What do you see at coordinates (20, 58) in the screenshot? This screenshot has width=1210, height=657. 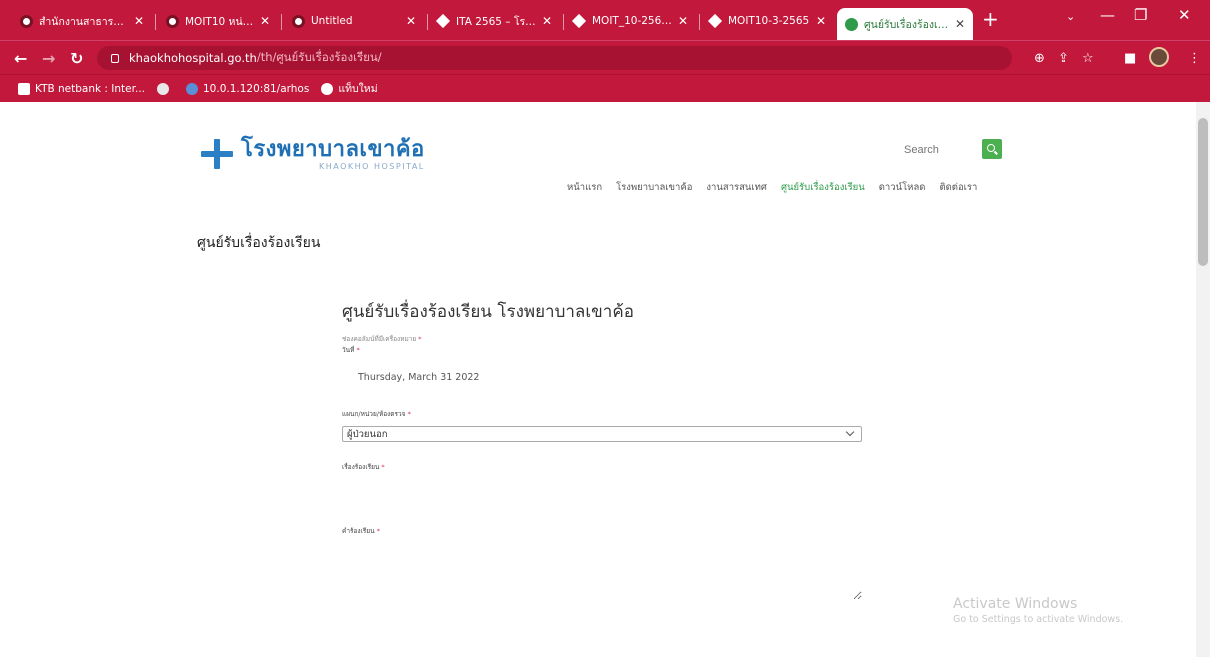 I see `back-icon: ←` at bounding box center [20, 58].